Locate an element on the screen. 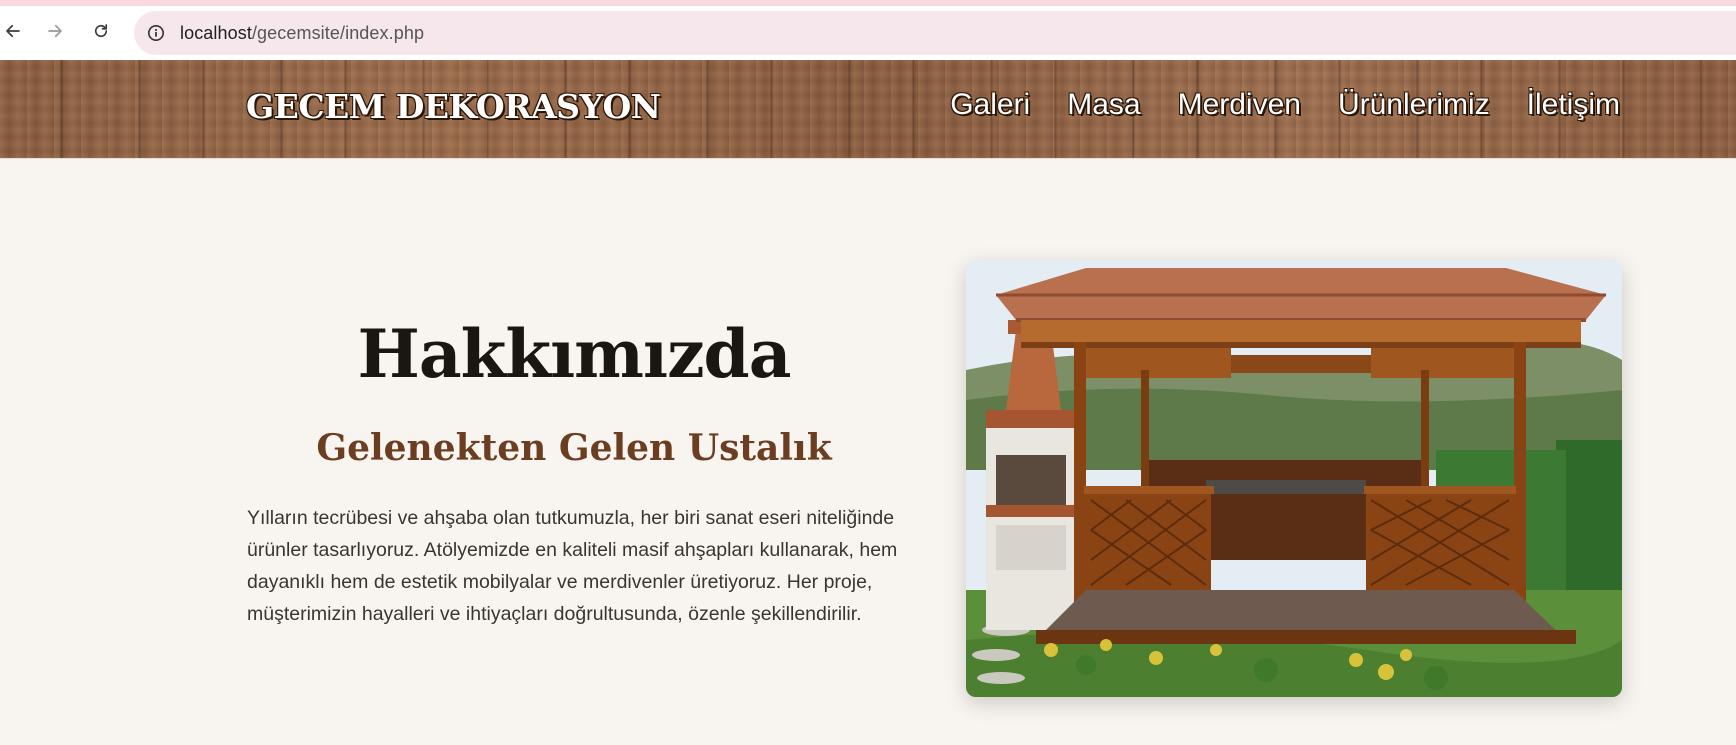  address-bar: localhost/gecemsite/index.php is located at coordinates (935, 33).